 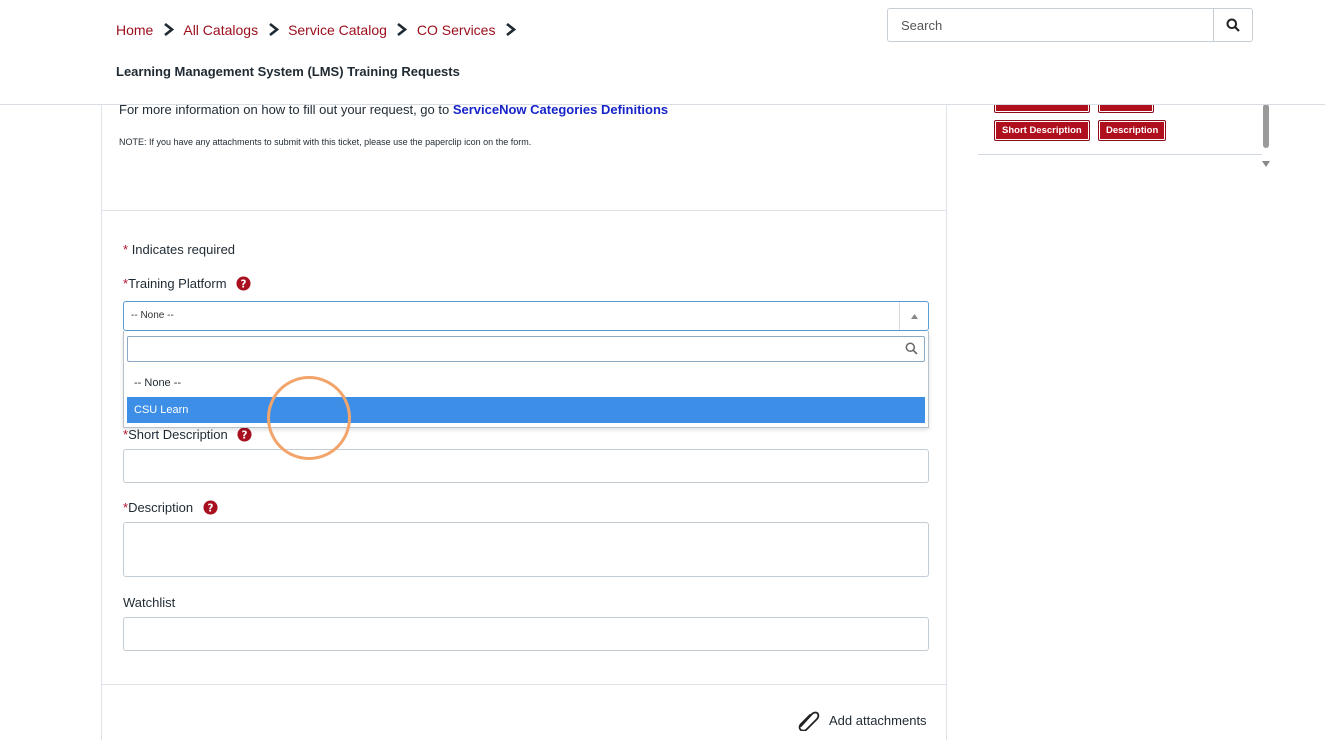 I want to click on watchlist-label: Watchlist, so click(x=149, y=602).